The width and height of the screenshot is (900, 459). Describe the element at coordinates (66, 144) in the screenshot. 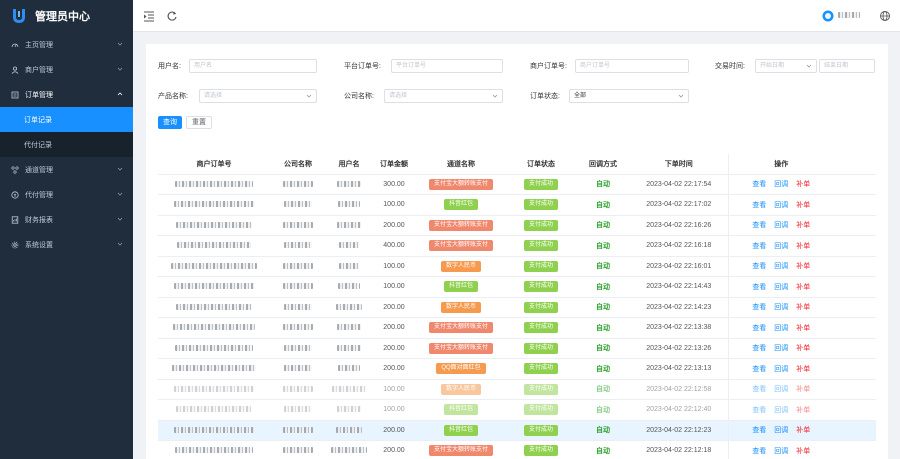

I see `submenu-item-1: 代付记录` at that location.